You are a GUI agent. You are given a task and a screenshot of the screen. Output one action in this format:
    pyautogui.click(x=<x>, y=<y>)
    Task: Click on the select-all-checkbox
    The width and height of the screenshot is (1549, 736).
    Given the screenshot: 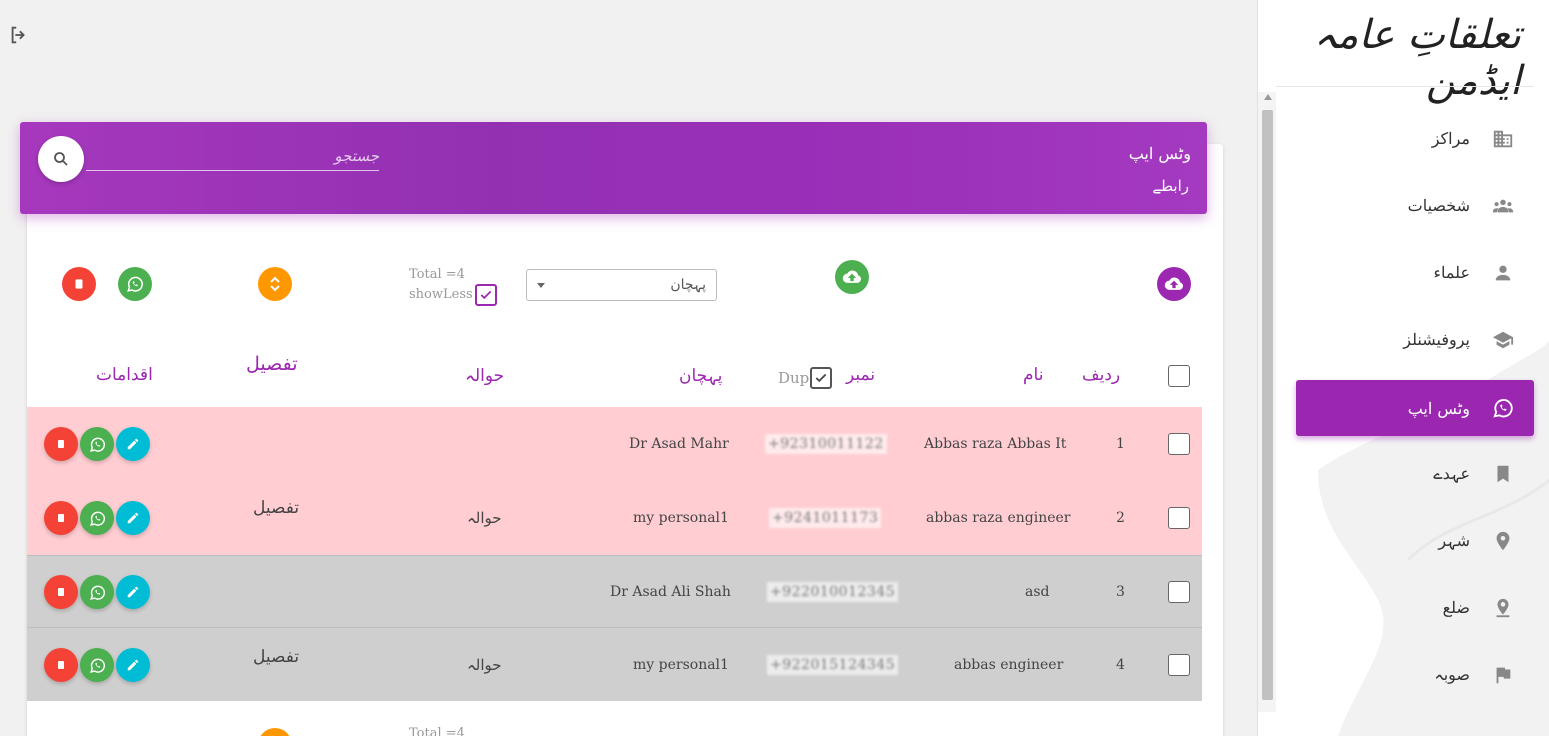 What is the action you would take?
    pyautogui.click(x=1179, y=376)
    